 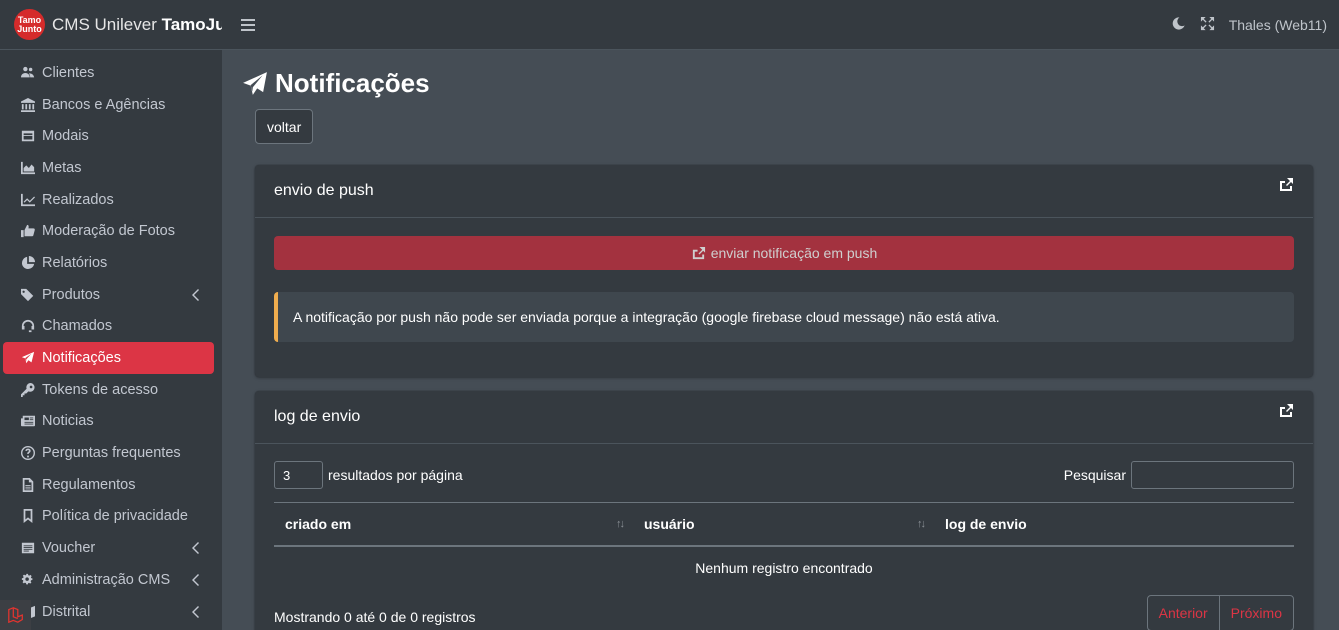 I want to click on sidebar-item-label: Modais, so click(x=65, y=136).